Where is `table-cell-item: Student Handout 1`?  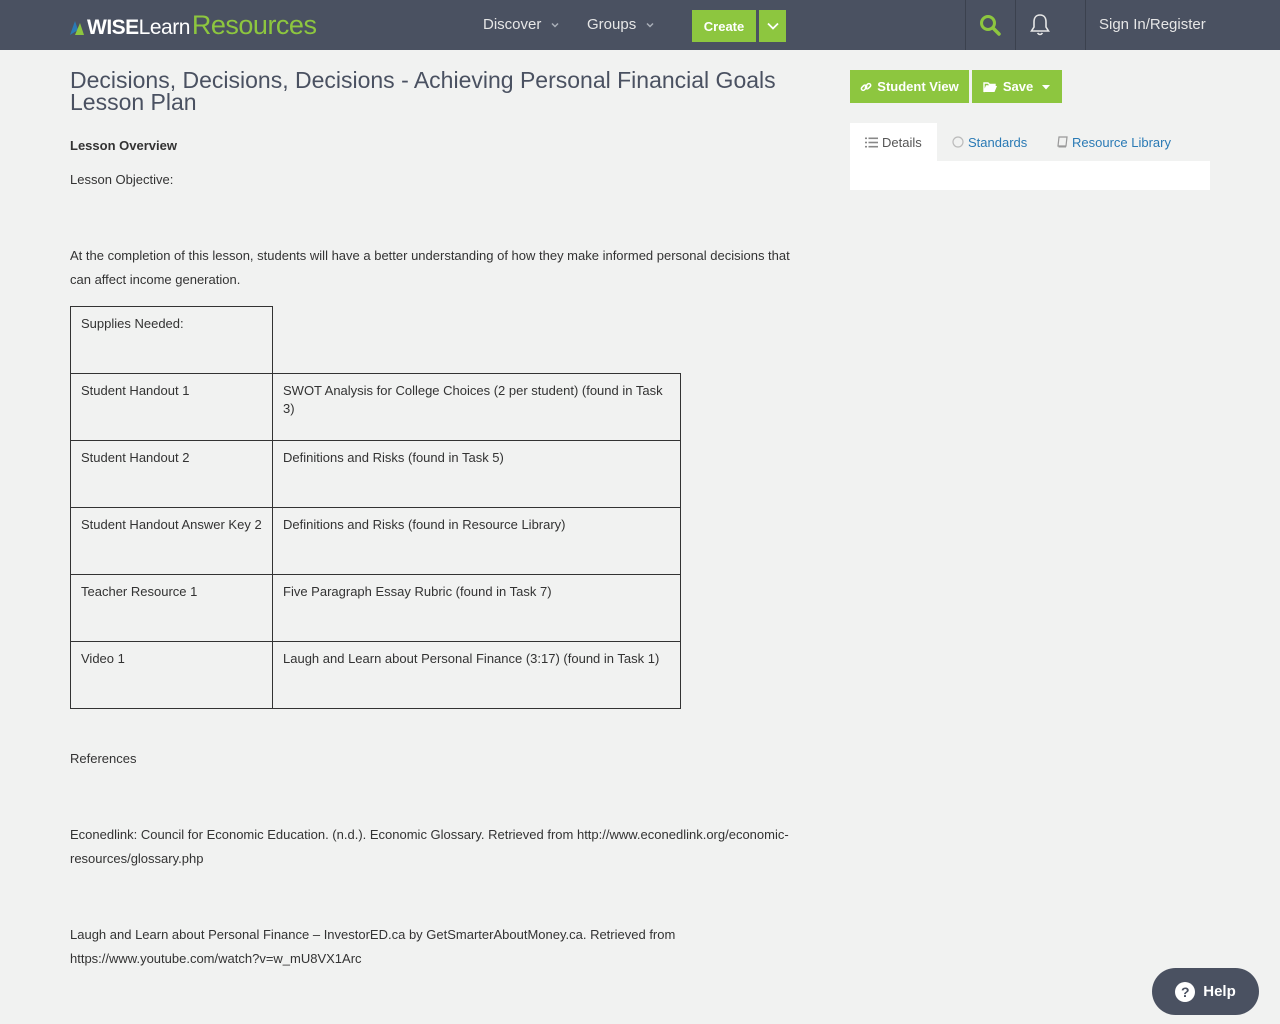
table-cell-item: Student Handout 1 is located at coordinates (171, 407).